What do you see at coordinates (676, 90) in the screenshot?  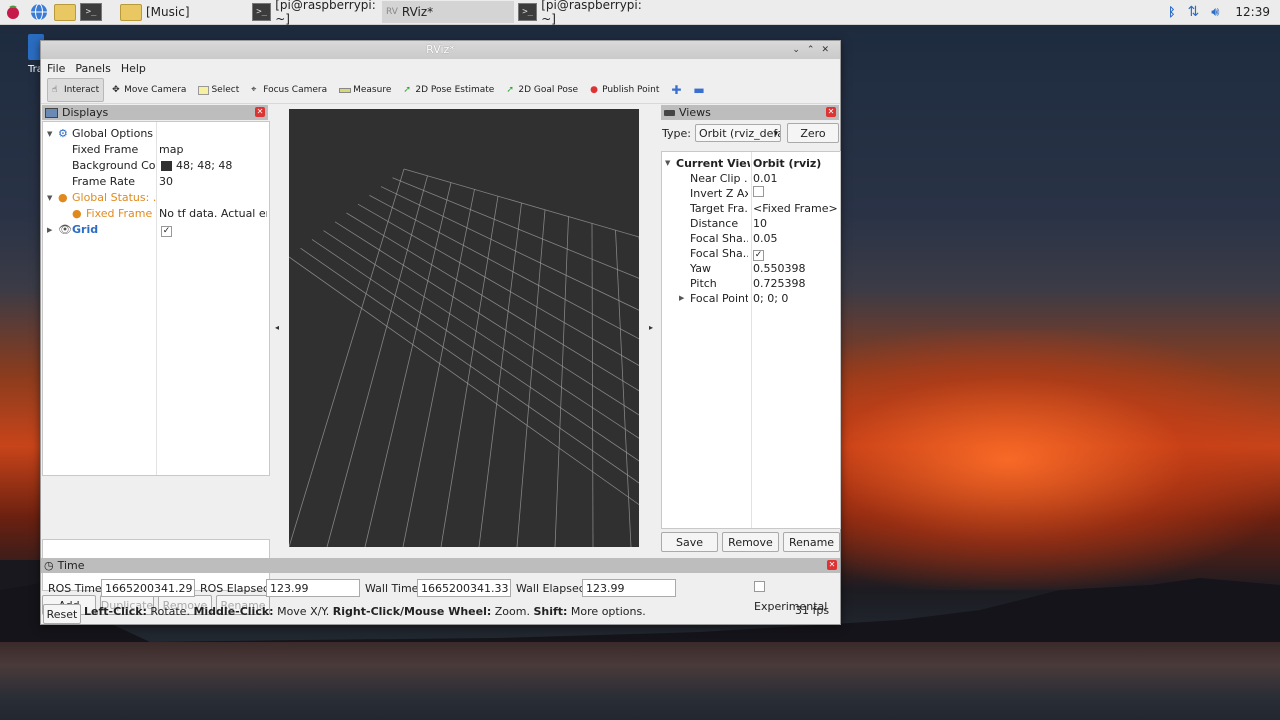 I see `add-tool-button: ✚` at bounding box center [676, 90].